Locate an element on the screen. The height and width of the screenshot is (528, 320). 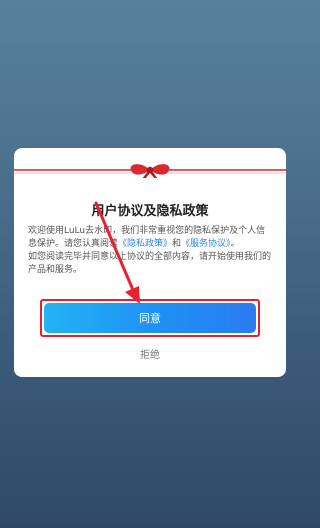
and-text: 和 is located at coordinates (177, 244).